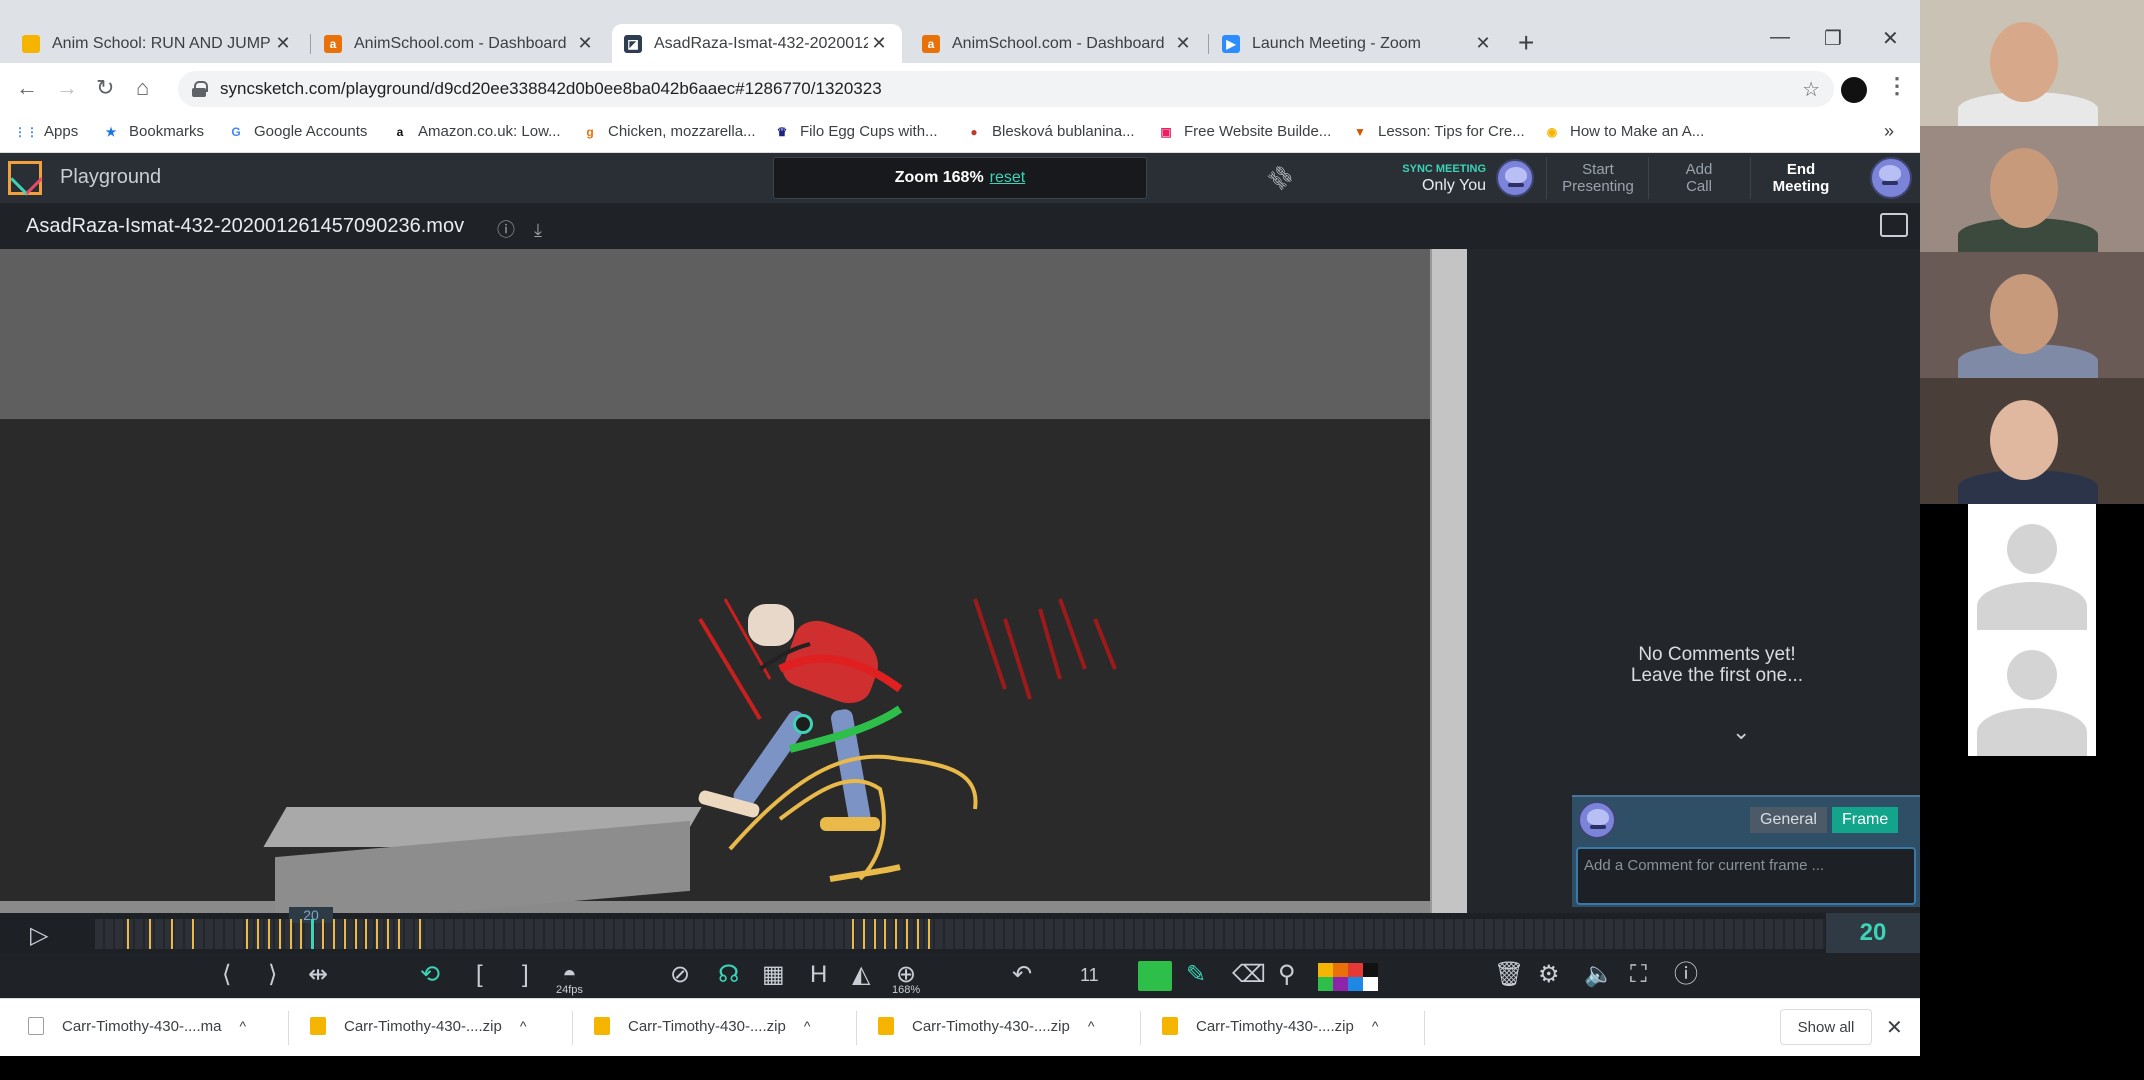 This screenshot has width=2144, height=1080. What do you see at coordinates (1890, 38) in the screenshot?
I see `close-window-button: ✕` at bounding box center [1890, 38].